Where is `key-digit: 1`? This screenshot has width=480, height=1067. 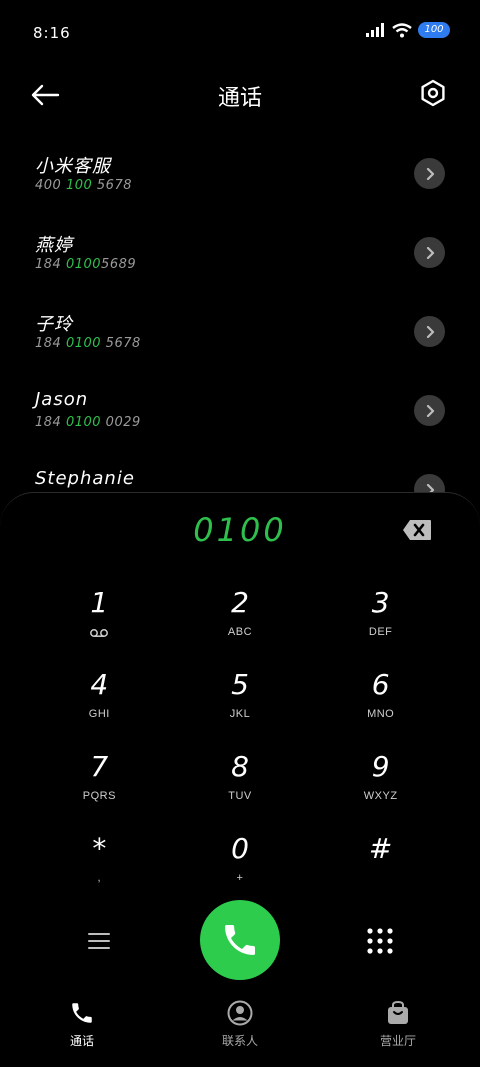
key-digit: 1 is located at coordinates (99, 602).